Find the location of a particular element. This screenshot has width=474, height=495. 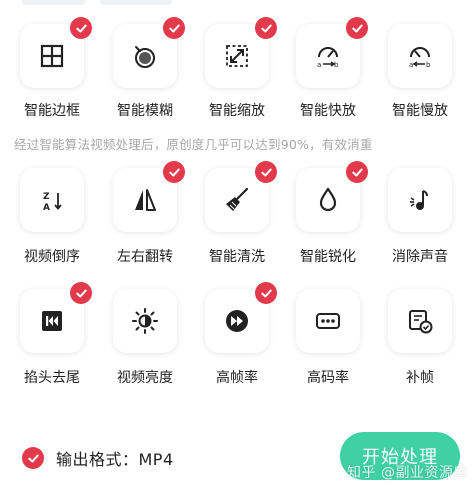

watermark: 知乎 @副业资源库 is located at coordinates (407, 473).